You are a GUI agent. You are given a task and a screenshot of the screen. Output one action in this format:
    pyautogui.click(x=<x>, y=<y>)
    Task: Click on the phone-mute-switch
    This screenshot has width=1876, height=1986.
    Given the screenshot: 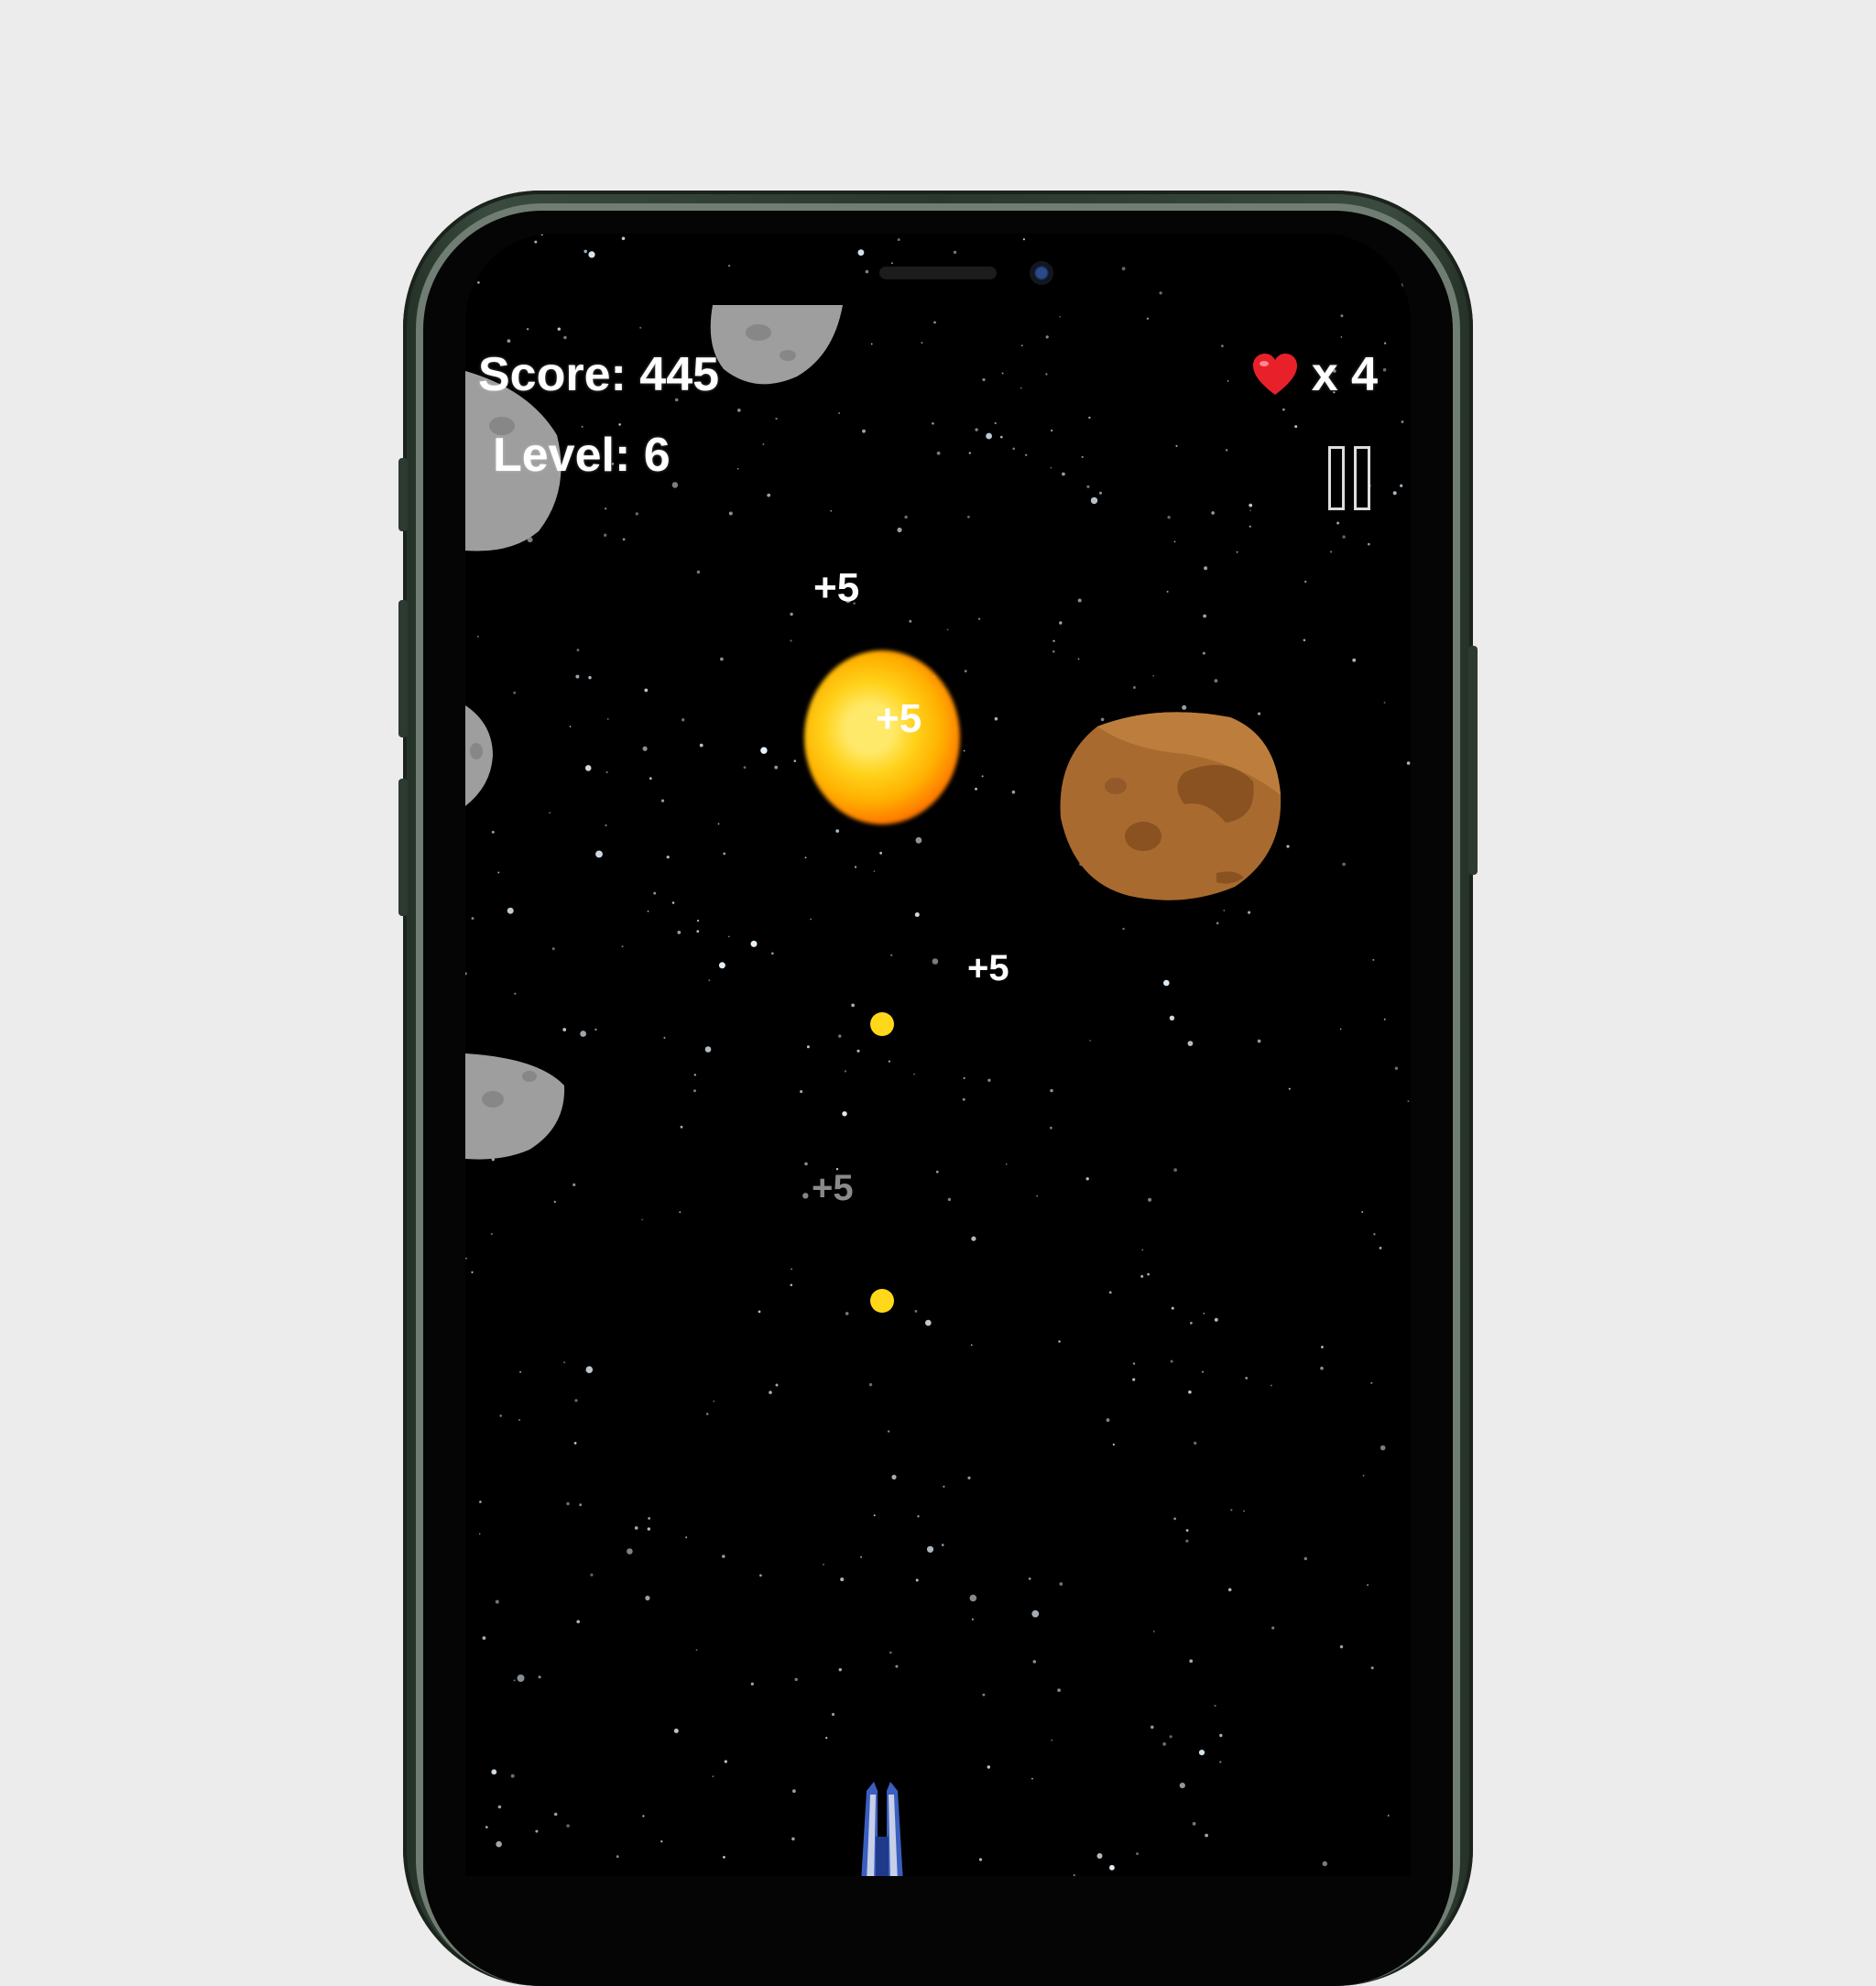 What is the action you would take?
    pyautogui.click(x=403, y=494)
    